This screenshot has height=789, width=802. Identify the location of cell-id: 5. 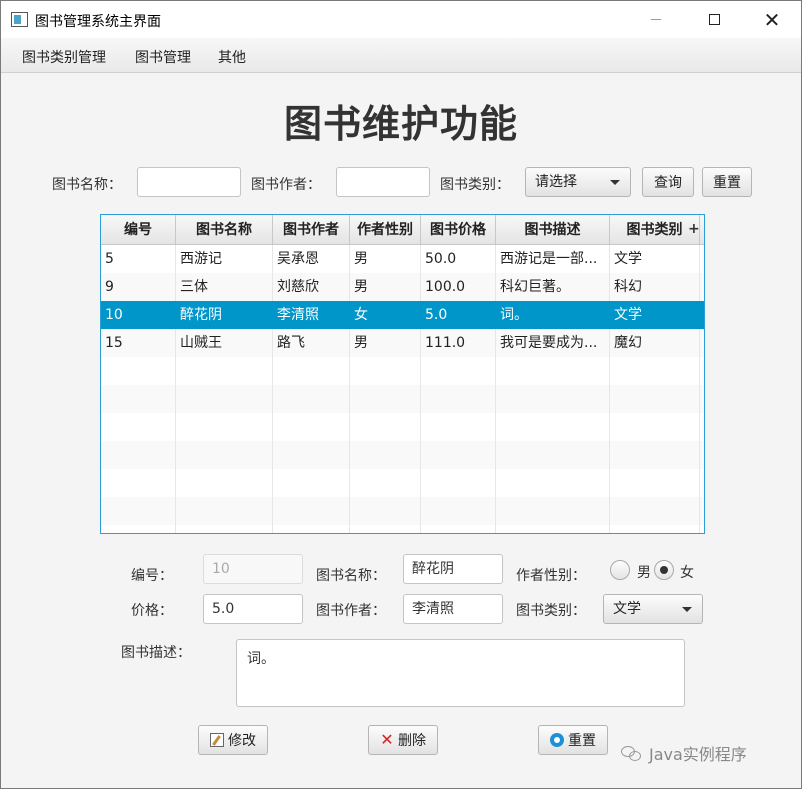
(138, 259).